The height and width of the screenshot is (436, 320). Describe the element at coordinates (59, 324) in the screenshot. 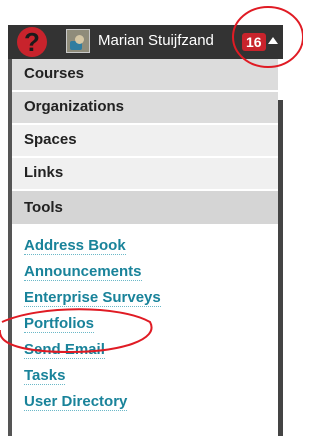

I see `tool-link-label: Portfolios` at that location.